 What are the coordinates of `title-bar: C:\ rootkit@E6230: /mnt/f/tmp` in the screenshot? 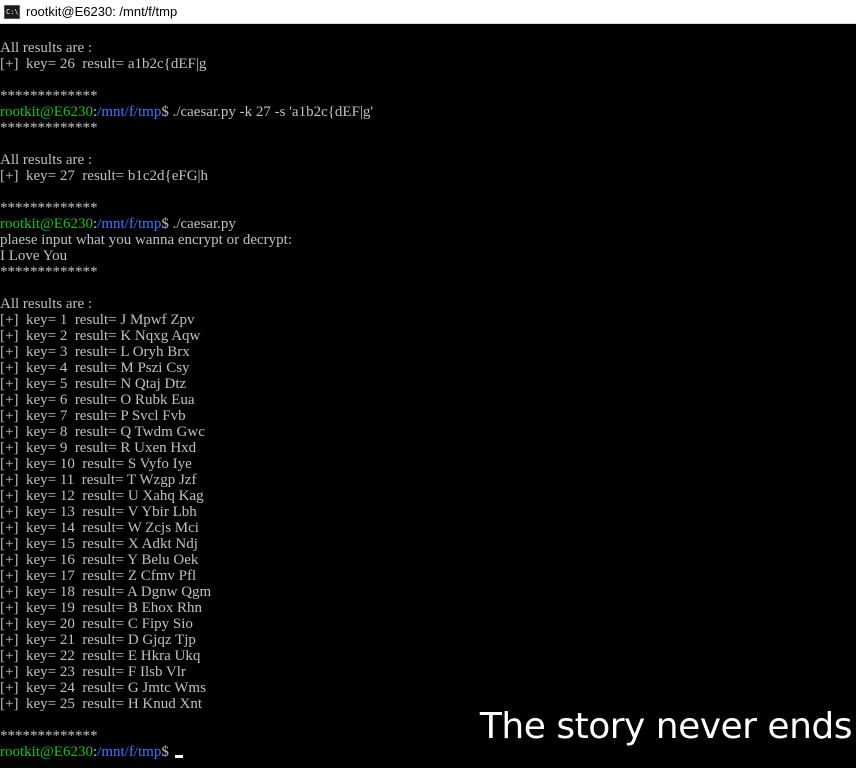 It's located at (428, 12).